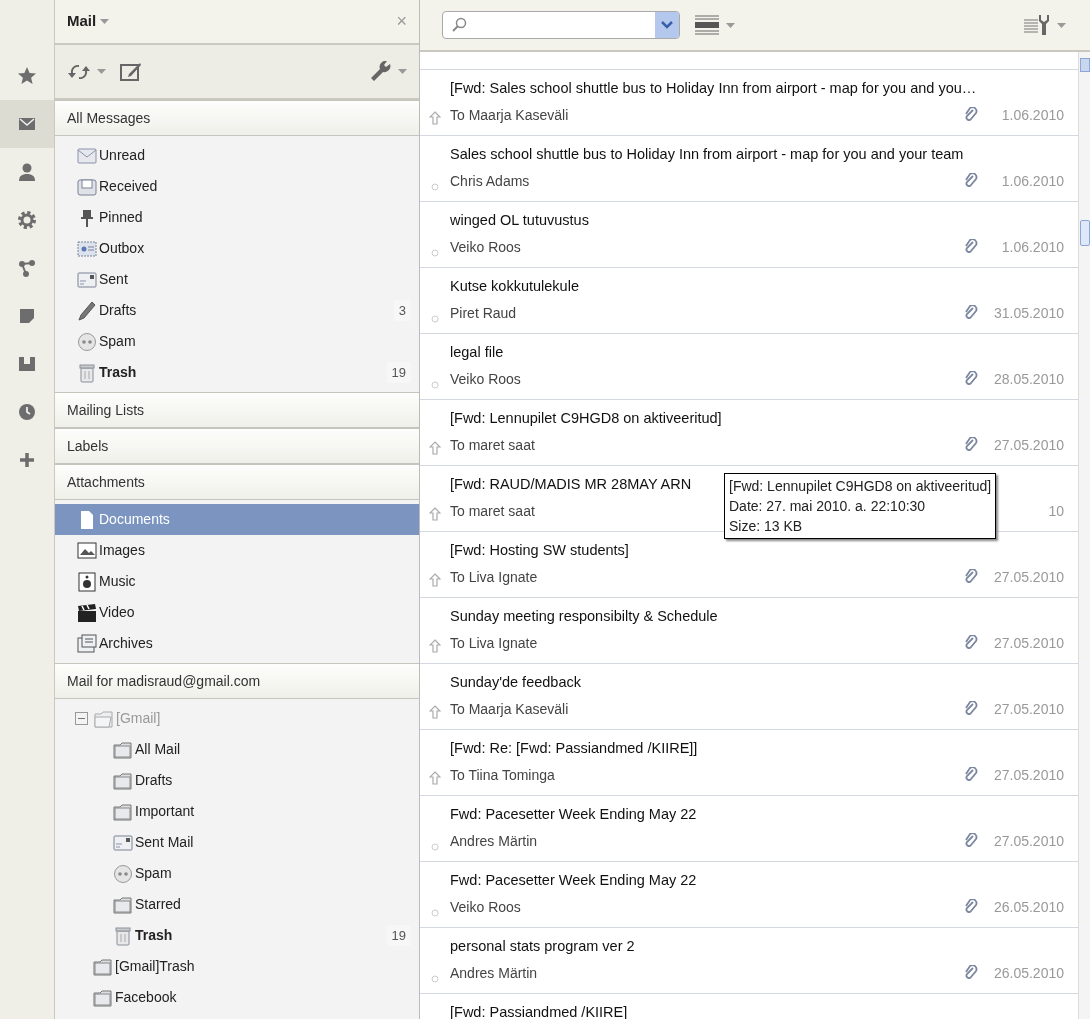  Describe the element at coordinates (237, 248) in the screenshot. I see `folder-item: Outbox` at that location.